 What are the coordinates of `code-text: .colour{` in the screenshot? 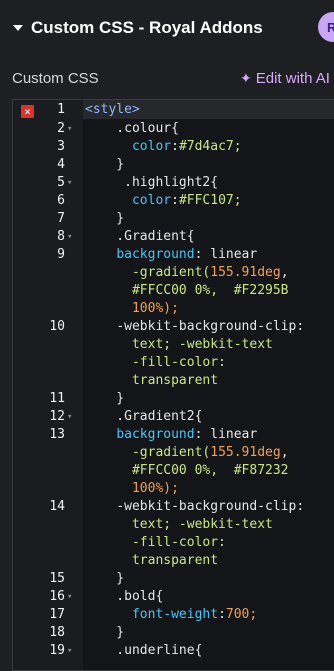 It's located at (132, 128).